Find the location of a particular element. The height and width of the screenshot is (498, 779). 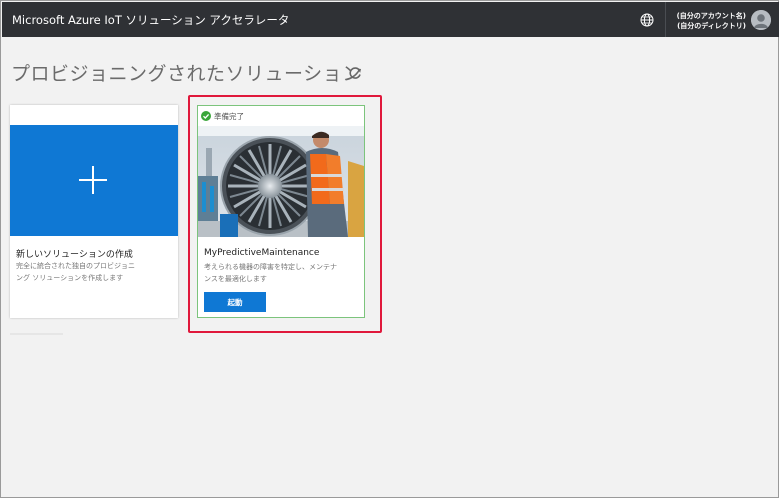

solution-description-line2: ンスを最適化します is located at coordinates (235, 279).